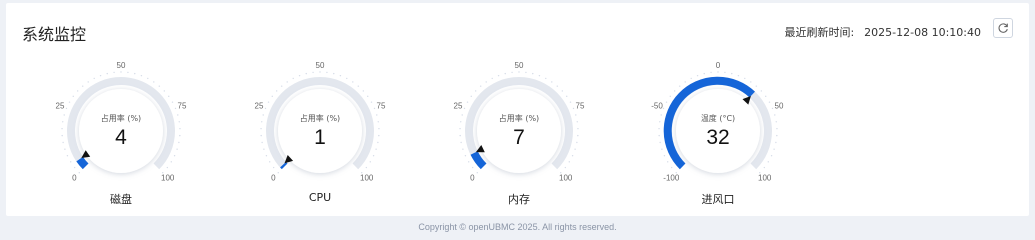 This screenshot has width=1035, height=240. I want to click on gauge-disk: 0 25 50 75 100 占用率 (%) 4 磁盘, so click(121, 131).